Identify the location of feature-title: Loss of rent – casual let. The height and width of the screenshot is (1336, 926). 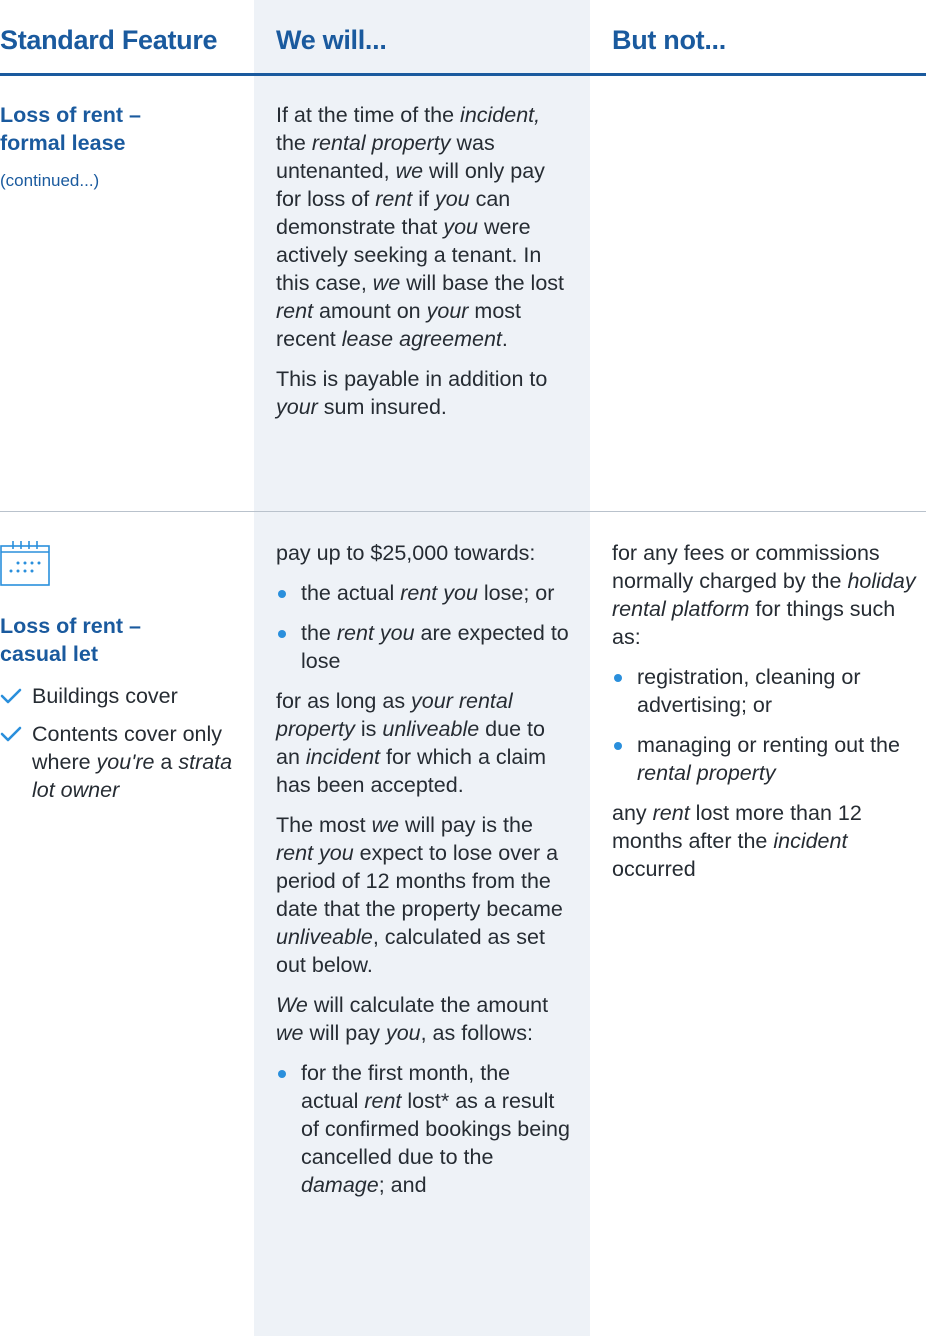
(70, 640).